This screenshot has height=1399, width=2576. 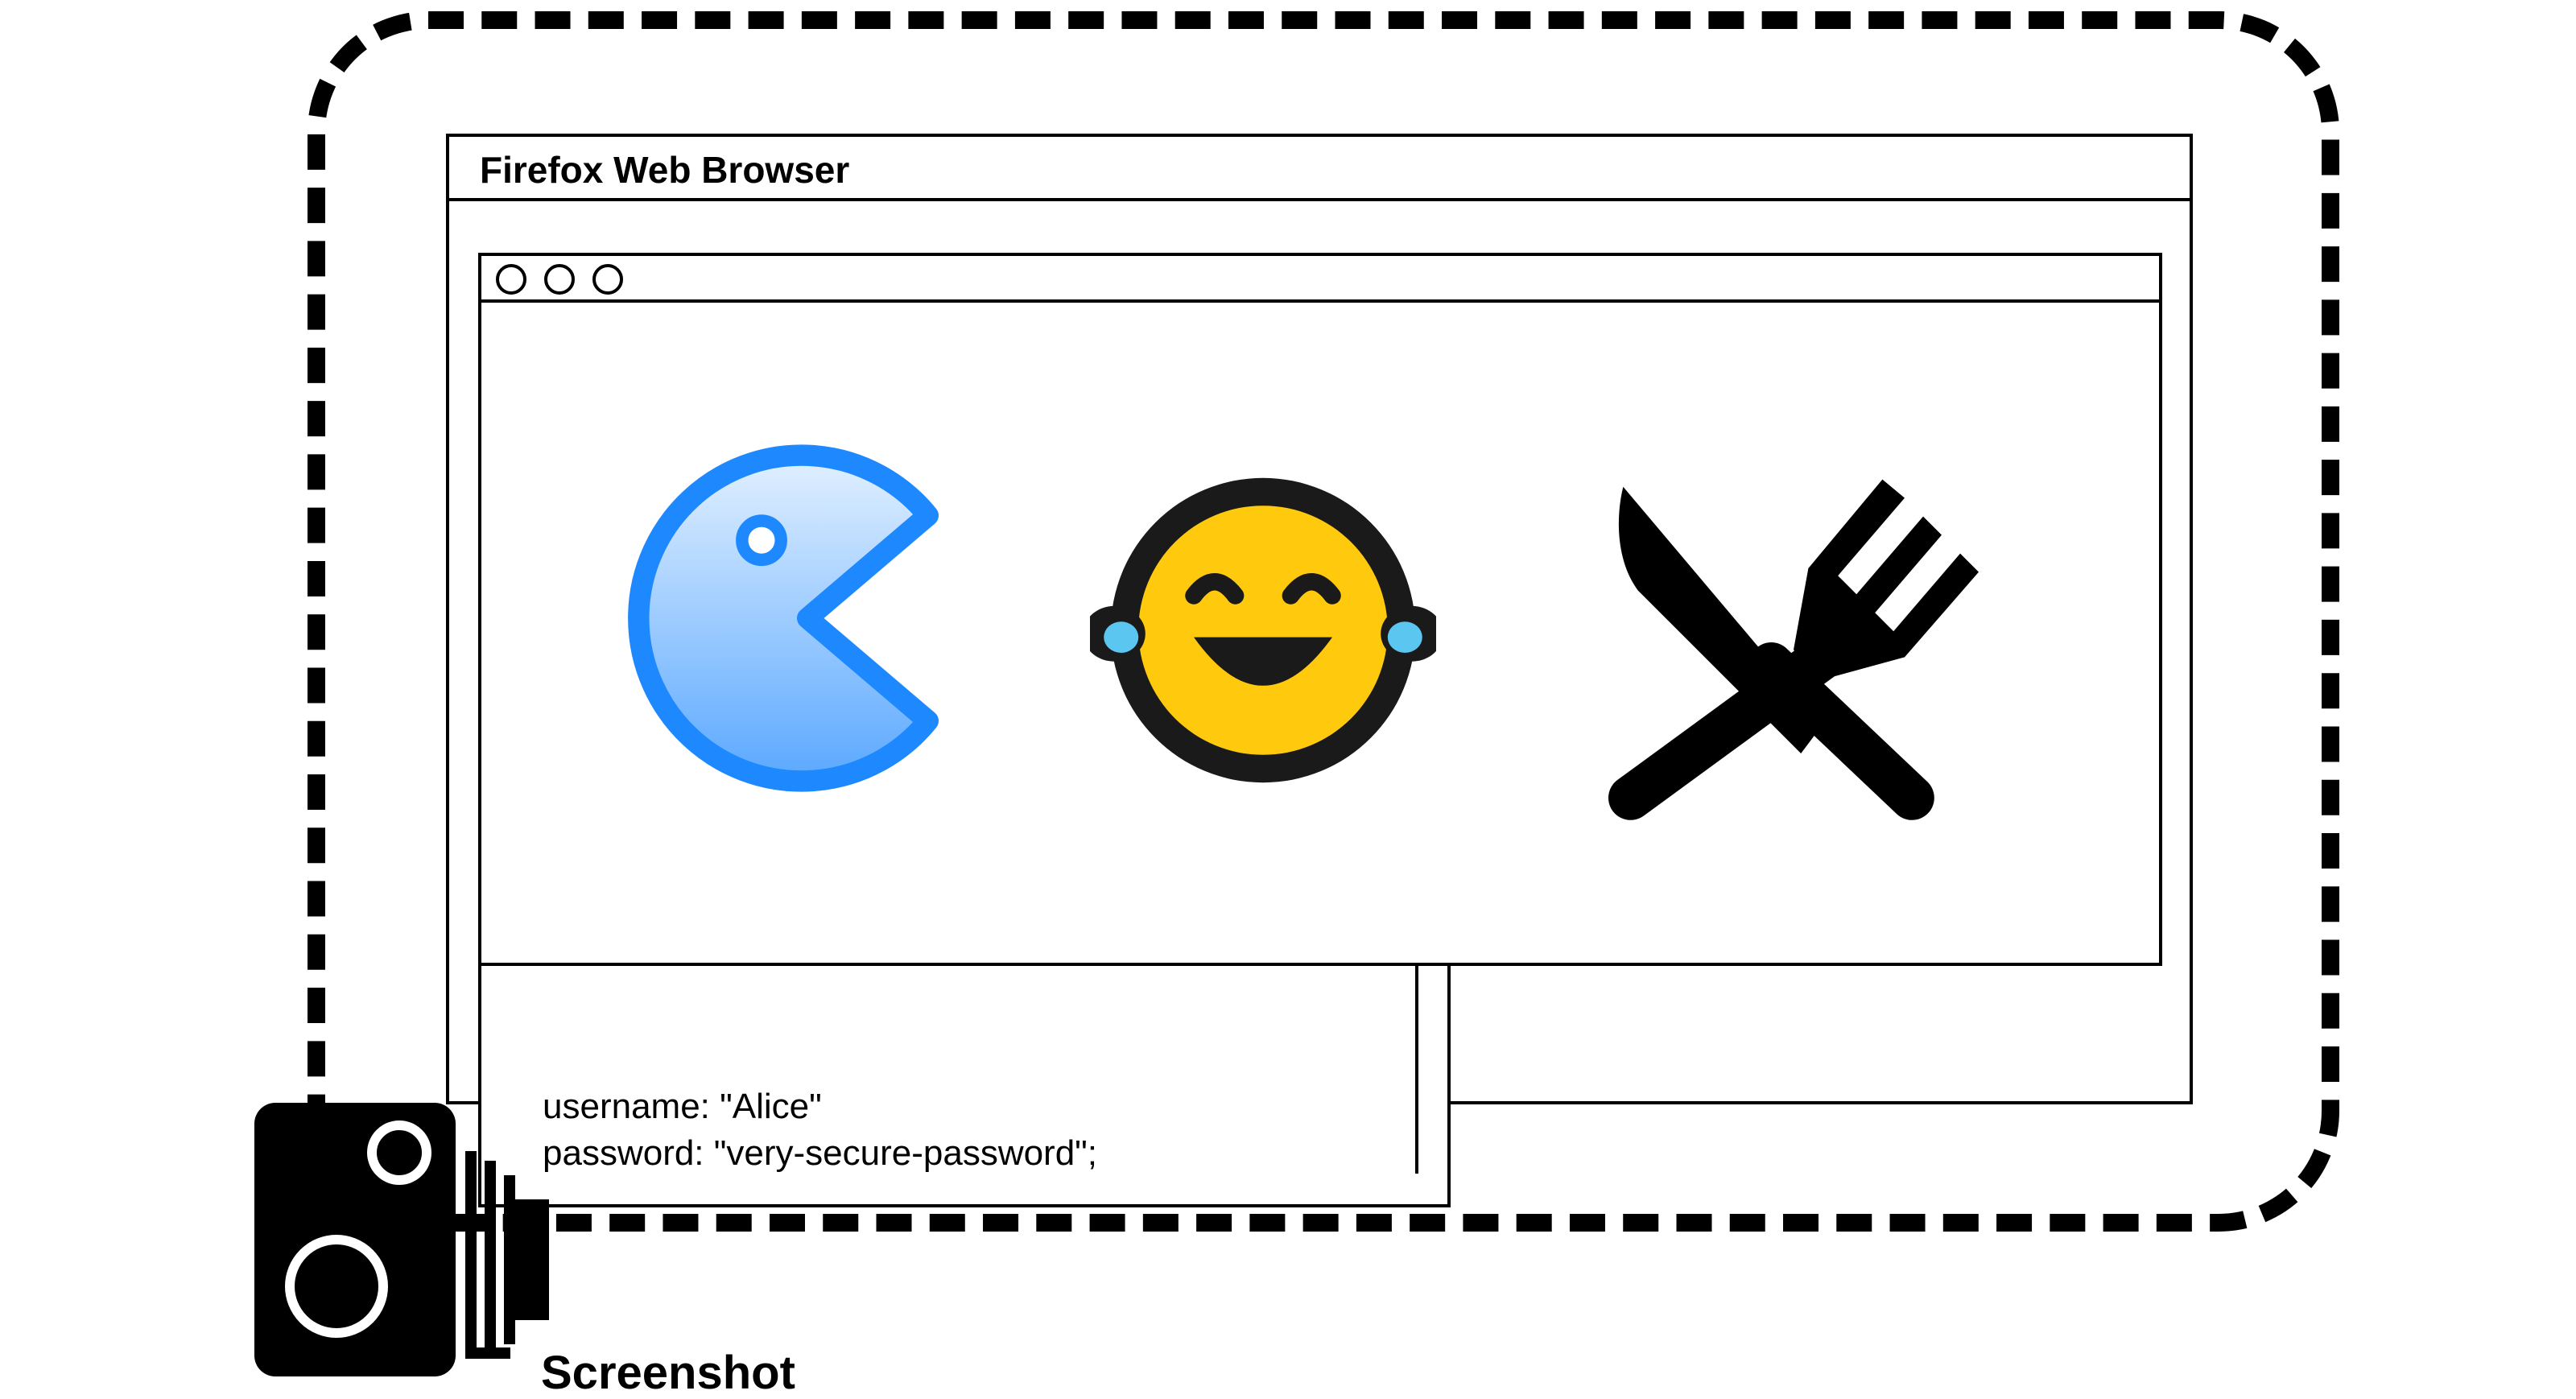 What do you see at coordinates (401, 1239) in the screenshot?
I see `camera-icon` at bounding box center [401, 1239].